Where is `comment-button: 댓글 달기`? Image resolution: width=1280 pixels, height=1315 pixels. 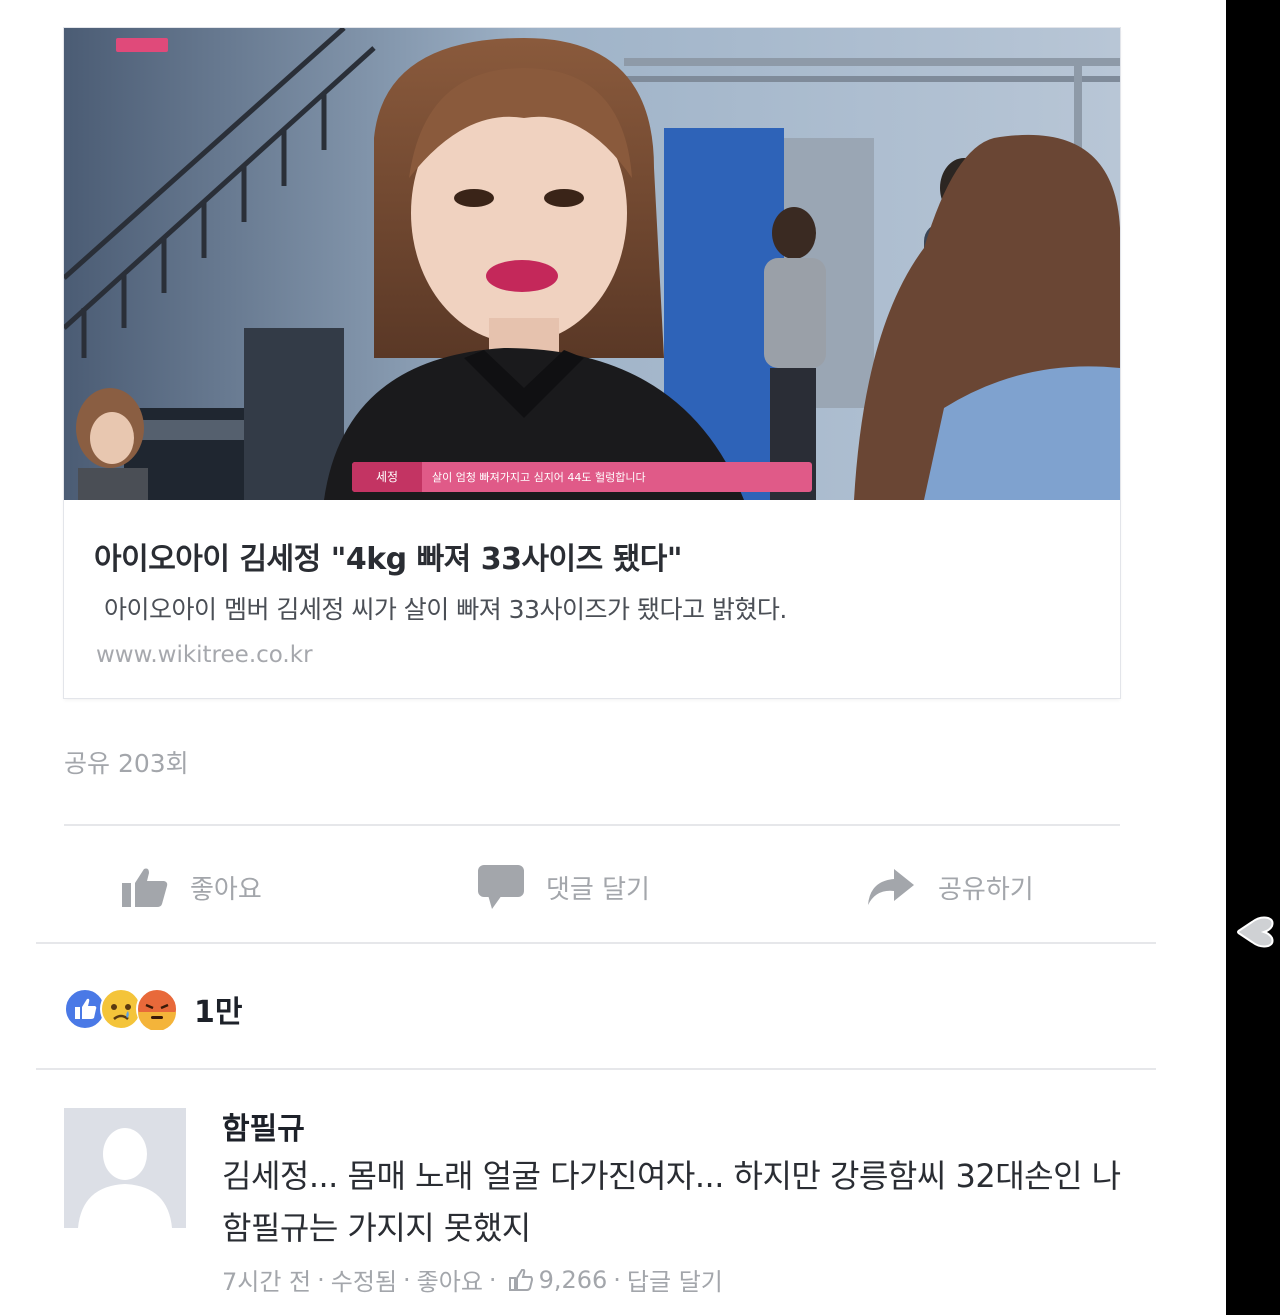 comment-button: 댓글 달기 is located at coordinates (564, 887).